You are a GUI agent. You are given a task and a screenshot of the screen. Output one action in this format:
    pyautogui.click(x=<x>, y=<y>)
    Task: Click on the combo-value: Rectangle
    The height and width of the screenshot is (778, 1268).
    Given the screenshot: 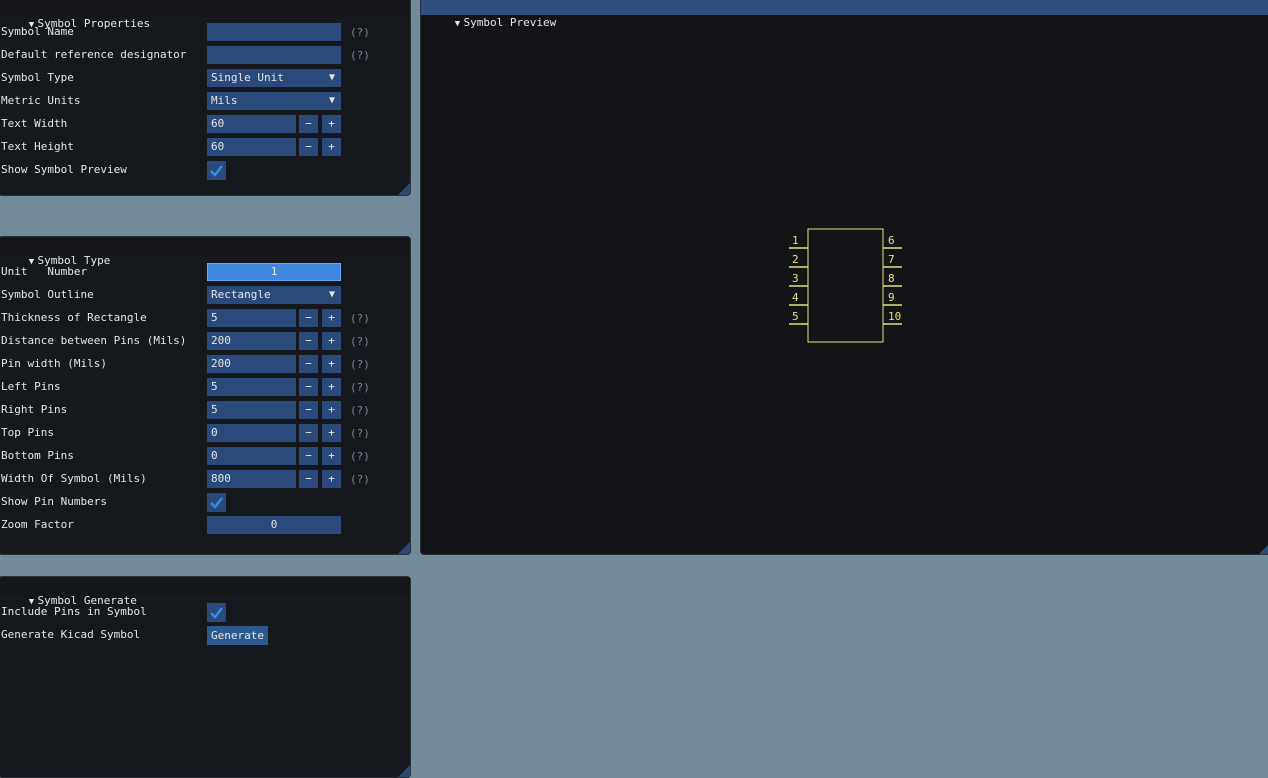 What is the action you would take?
    pyautogui.click(x=241, y=294)
    